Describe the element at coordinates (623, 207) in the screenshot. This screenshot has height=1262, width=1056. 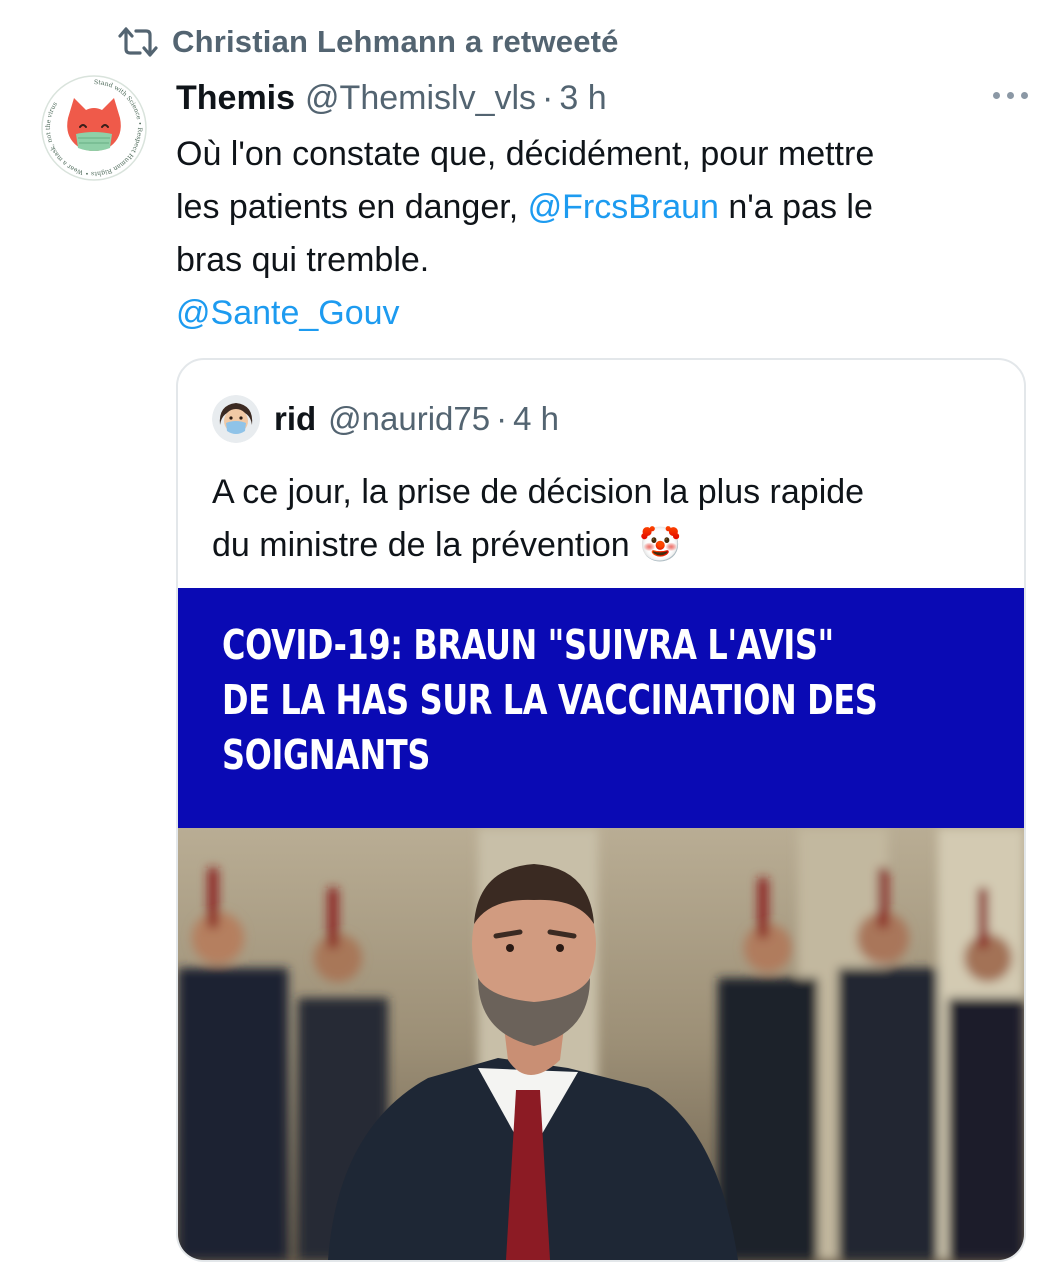
I see `mention-link: @FrcsBraun` at that location.